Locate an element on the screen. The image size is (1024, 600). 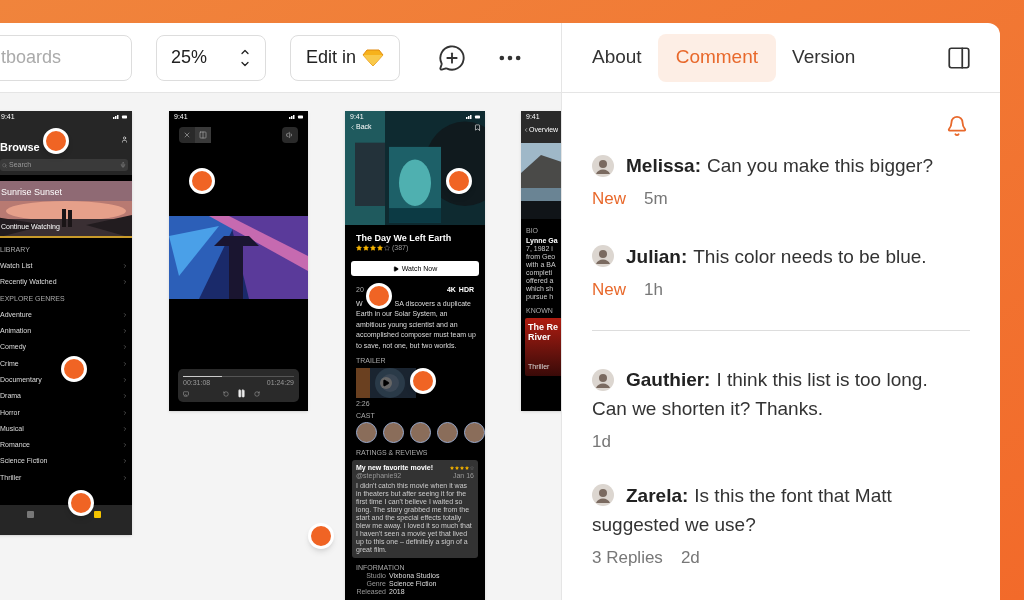
diamond-icon is located at coordinates (373, 57).